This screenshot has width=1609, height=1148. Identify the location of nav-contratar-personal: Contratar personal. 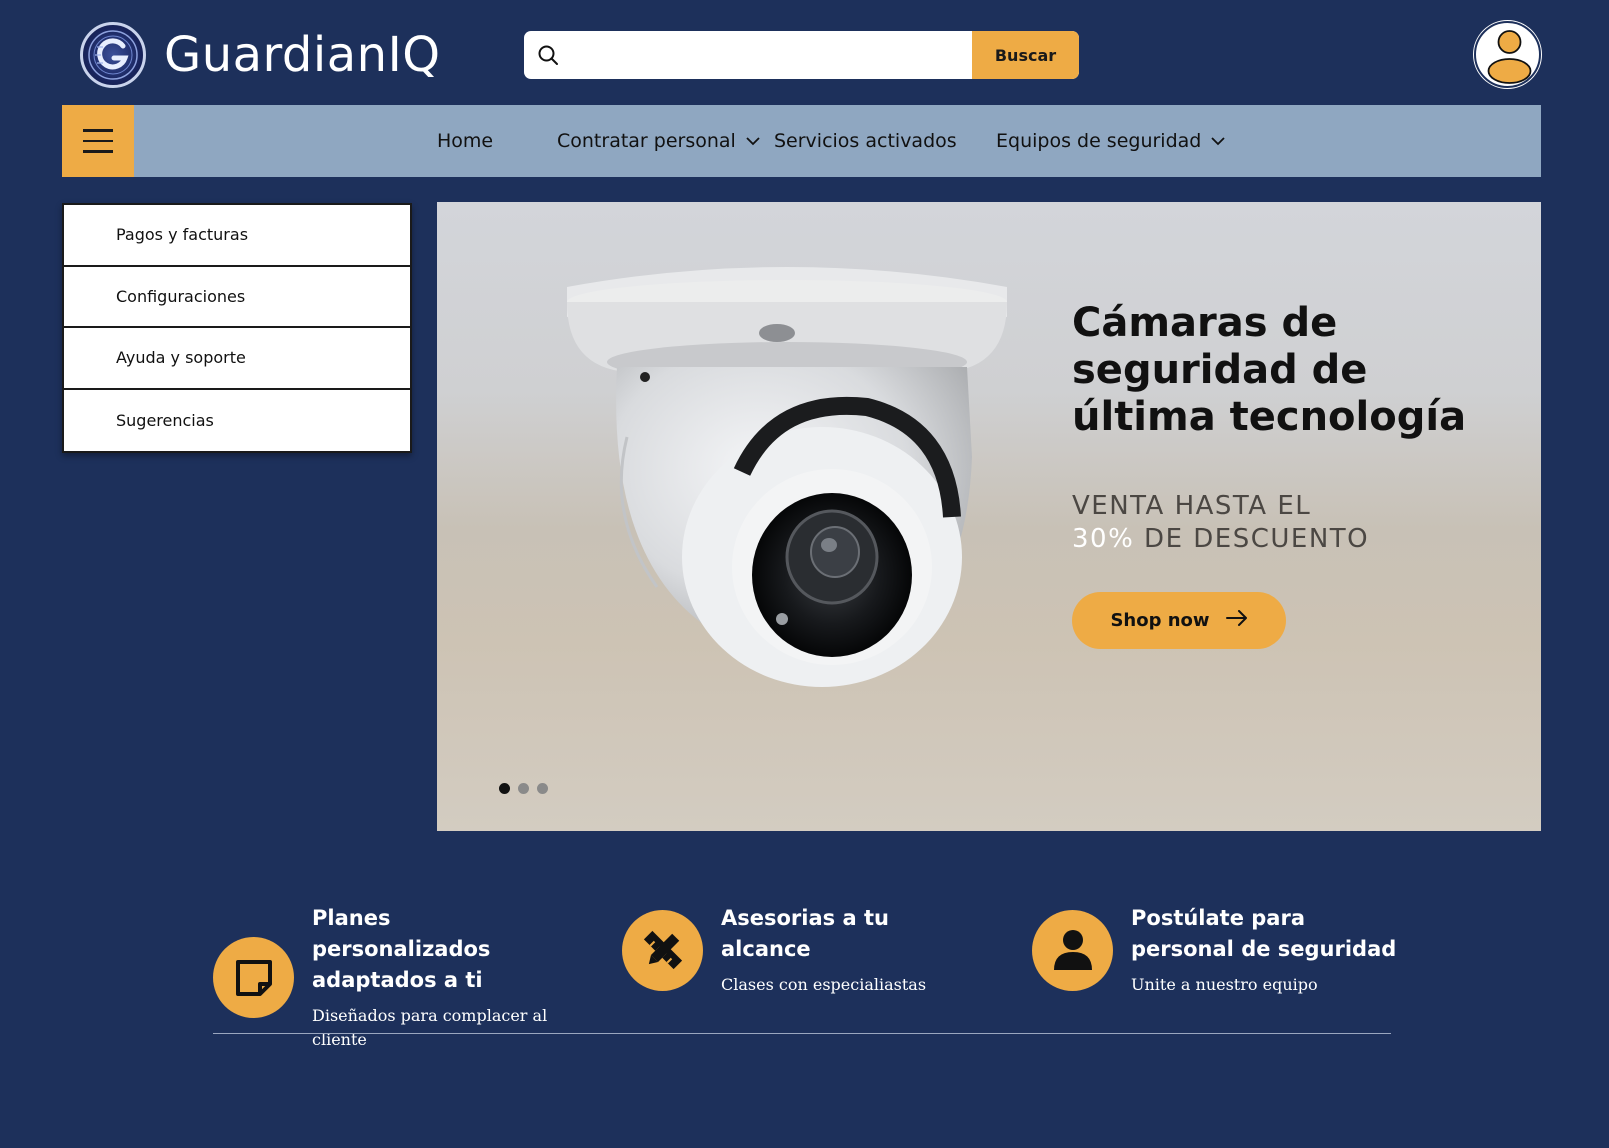
(658, 141).